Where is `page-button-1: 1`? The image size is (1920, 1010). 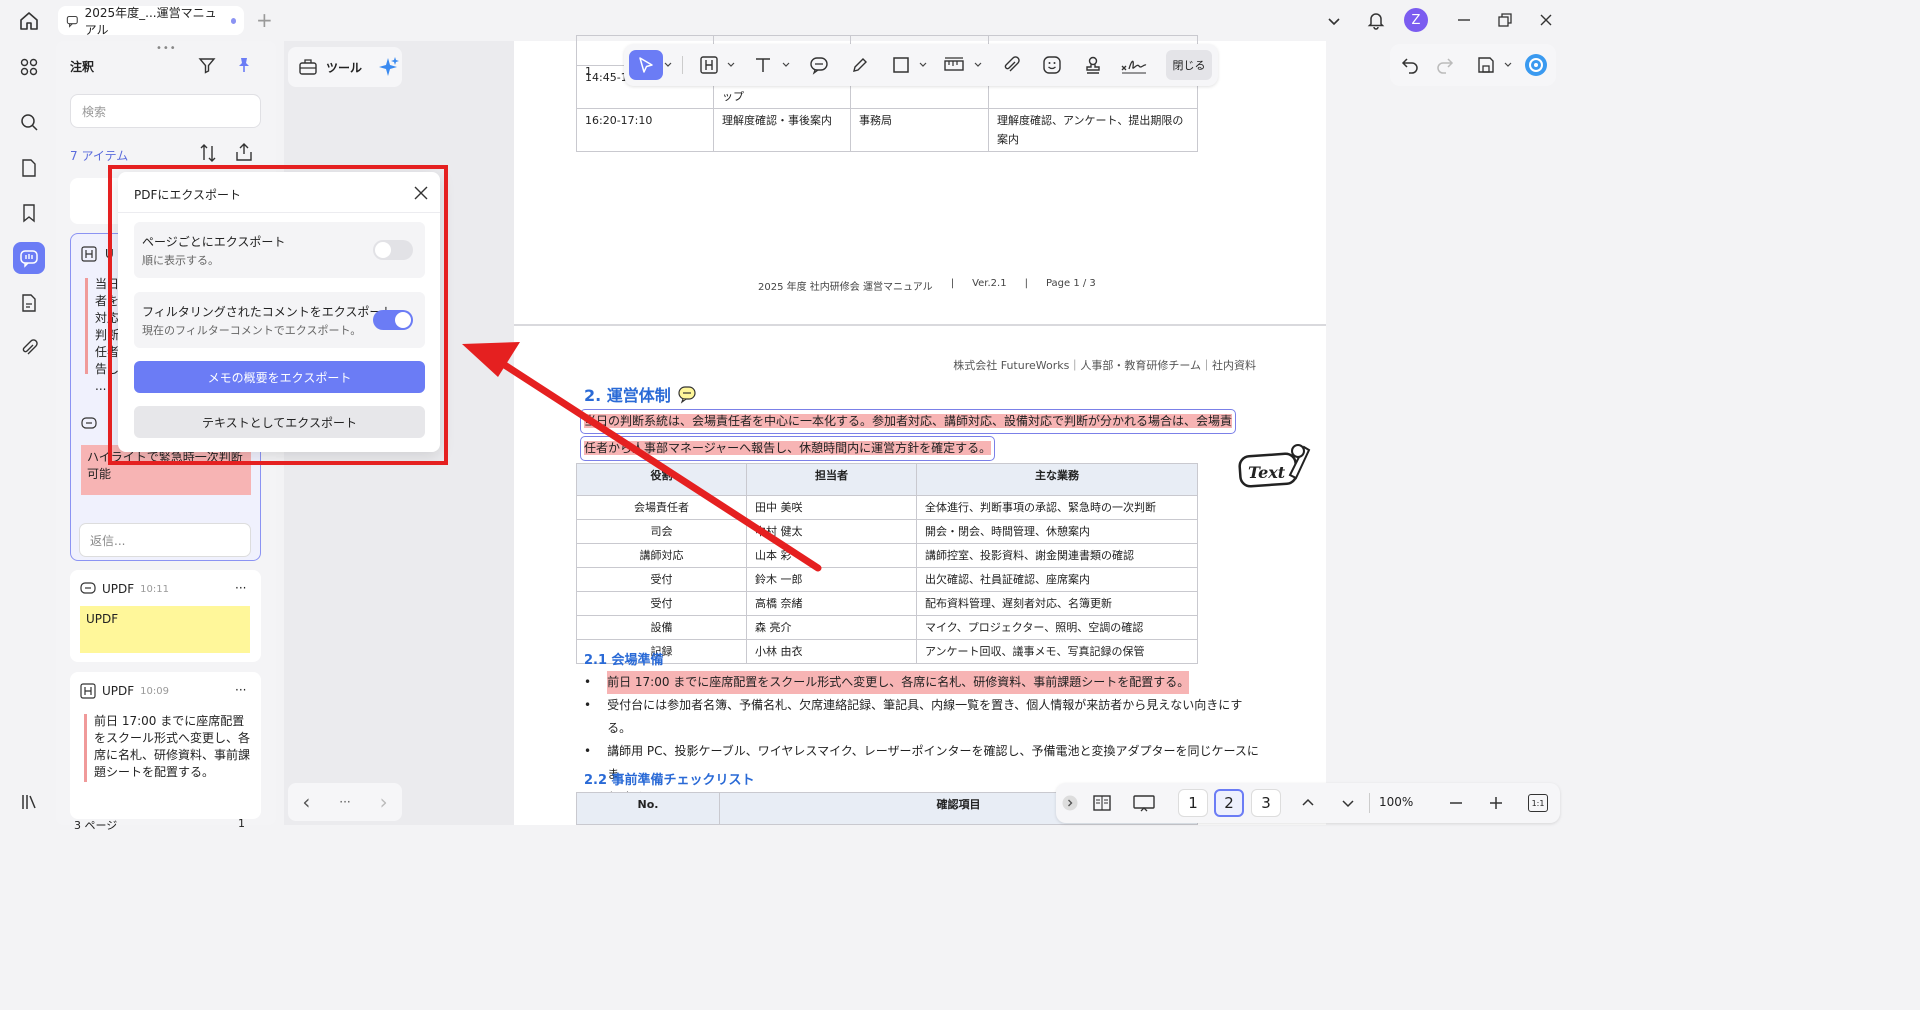
page-button-1: 1 is located at coordinates (1193, 803).